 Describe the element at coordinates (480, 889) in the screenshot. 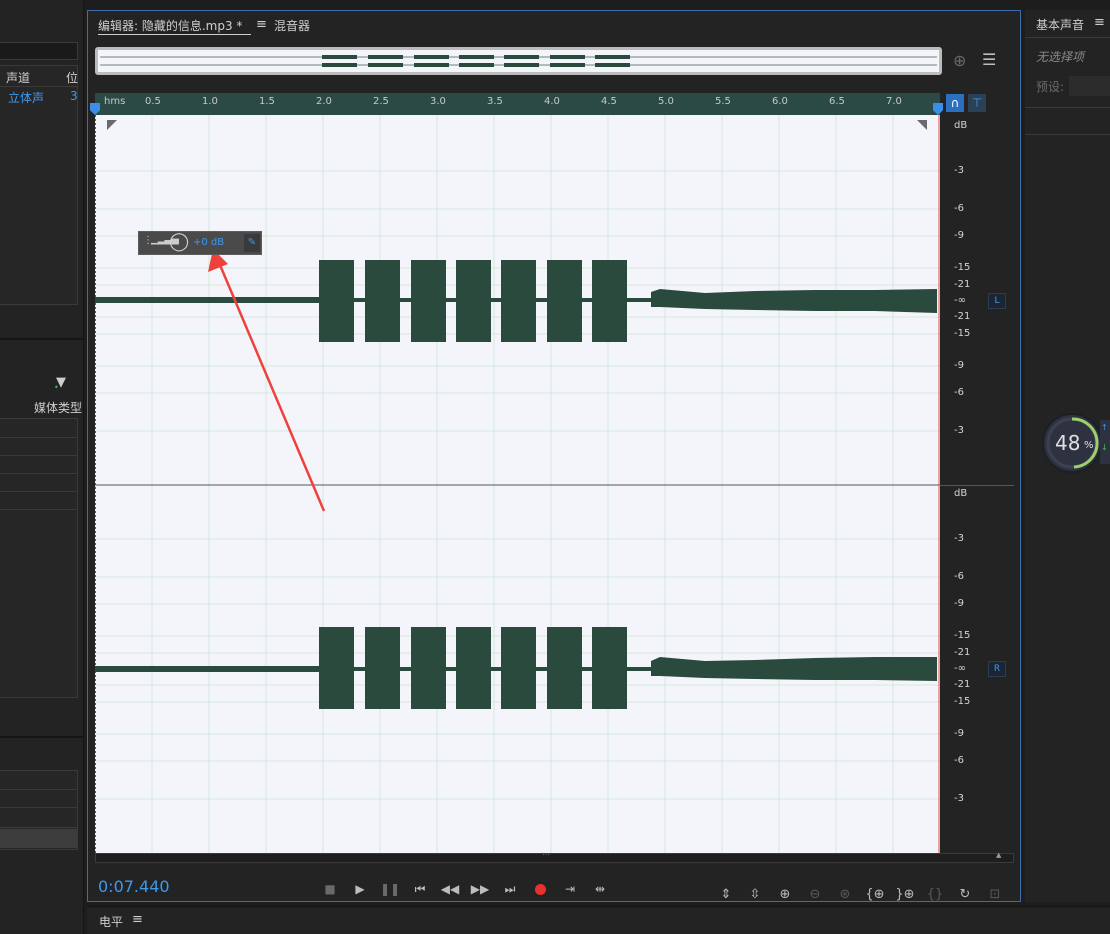

I see `fast-forward-icon: ▶▶` at that location.